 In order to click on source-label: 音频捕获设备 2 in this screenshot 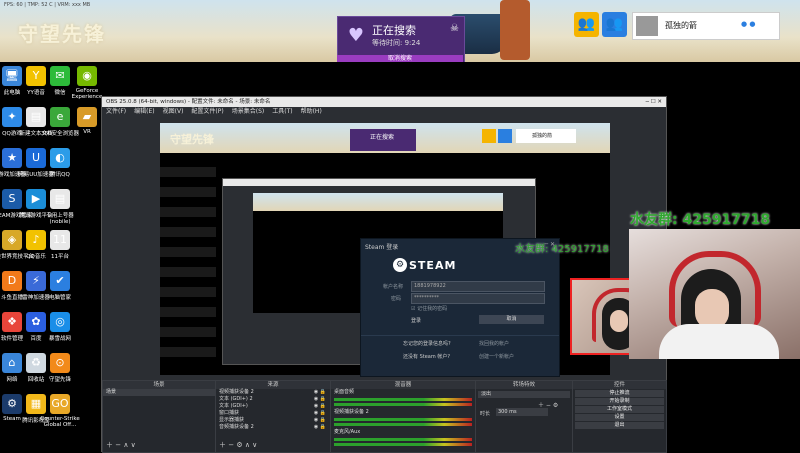, I will do `click(236, 427)`.